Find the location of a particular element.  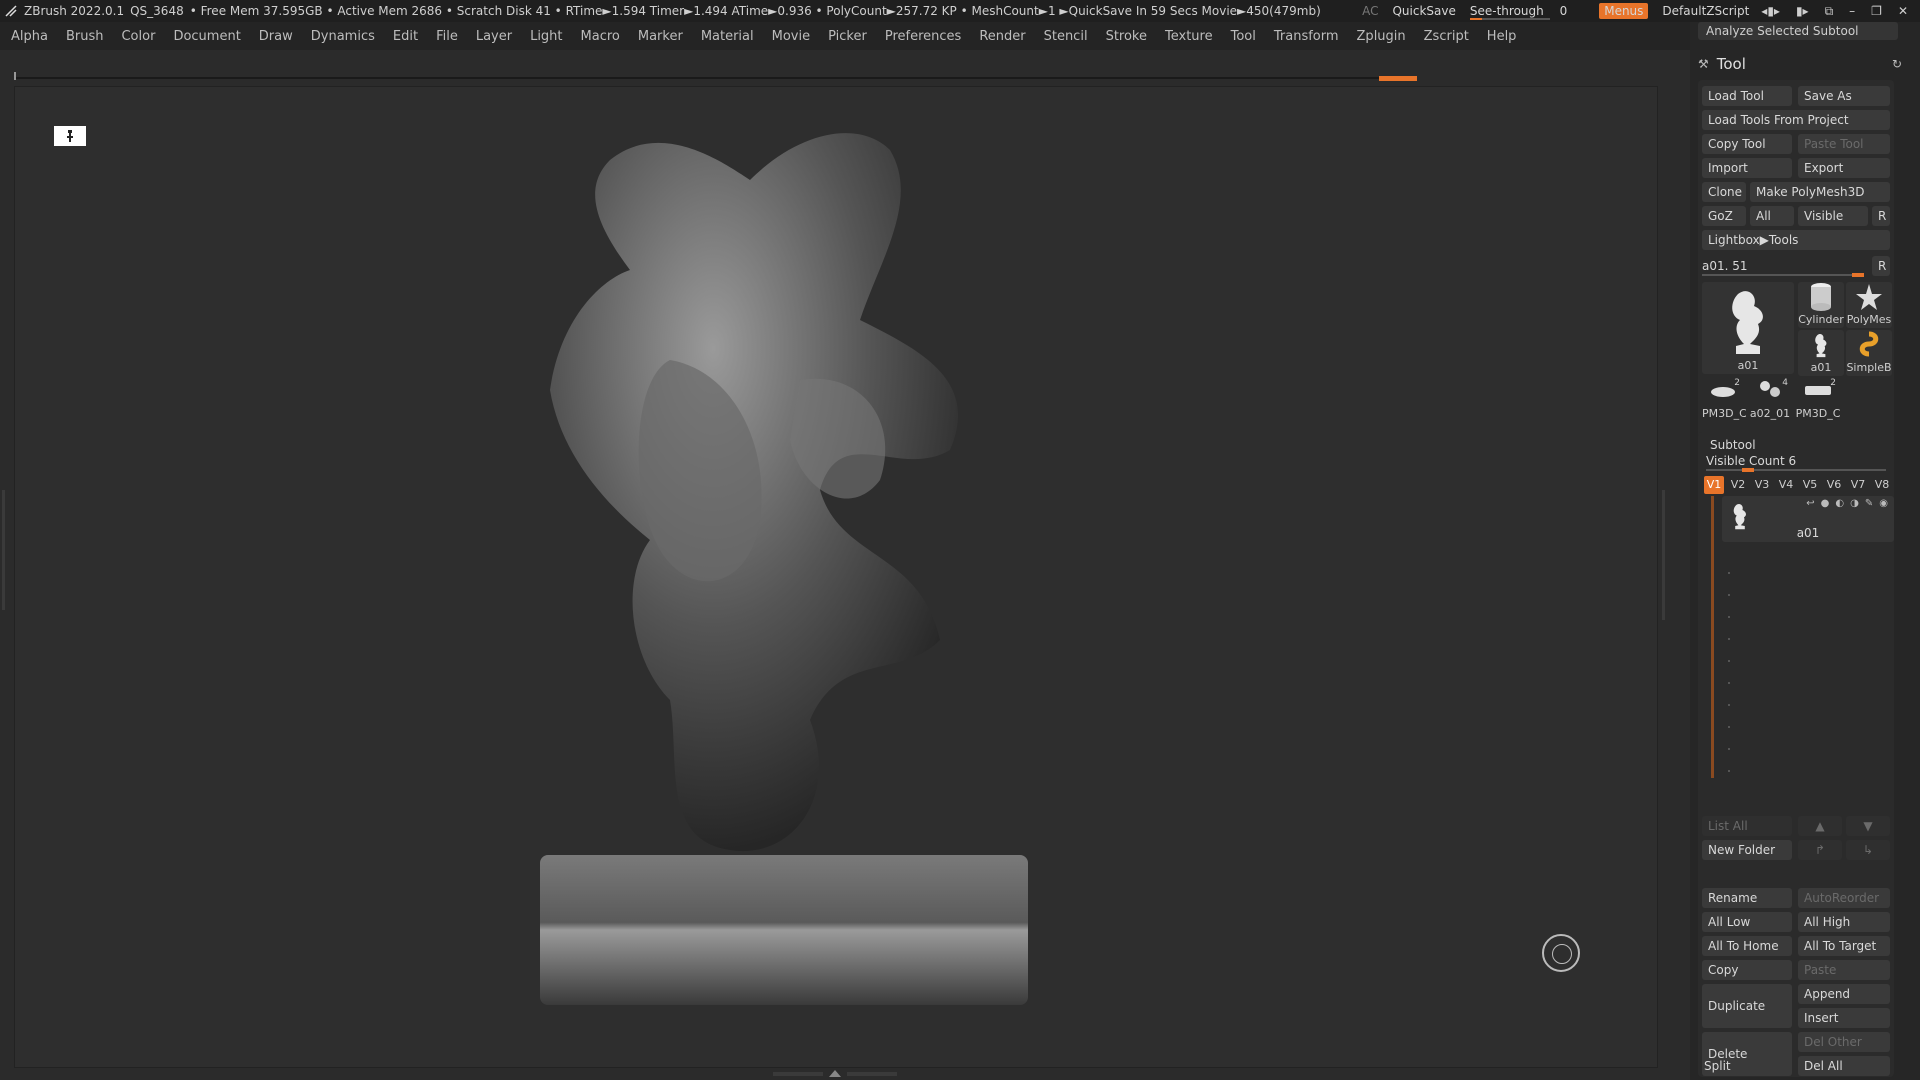

list-all-button: List All is located at coordinates (1747, 826).